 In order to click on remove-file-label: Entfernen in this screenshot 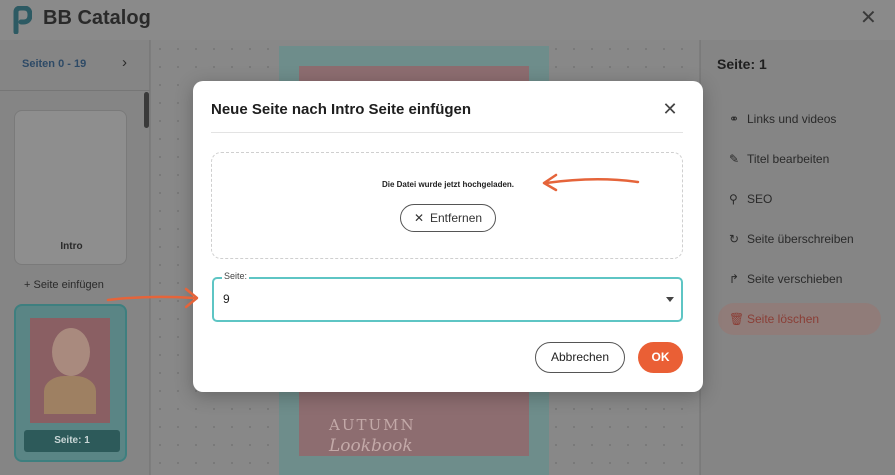, I will do `click(456, 218)`.